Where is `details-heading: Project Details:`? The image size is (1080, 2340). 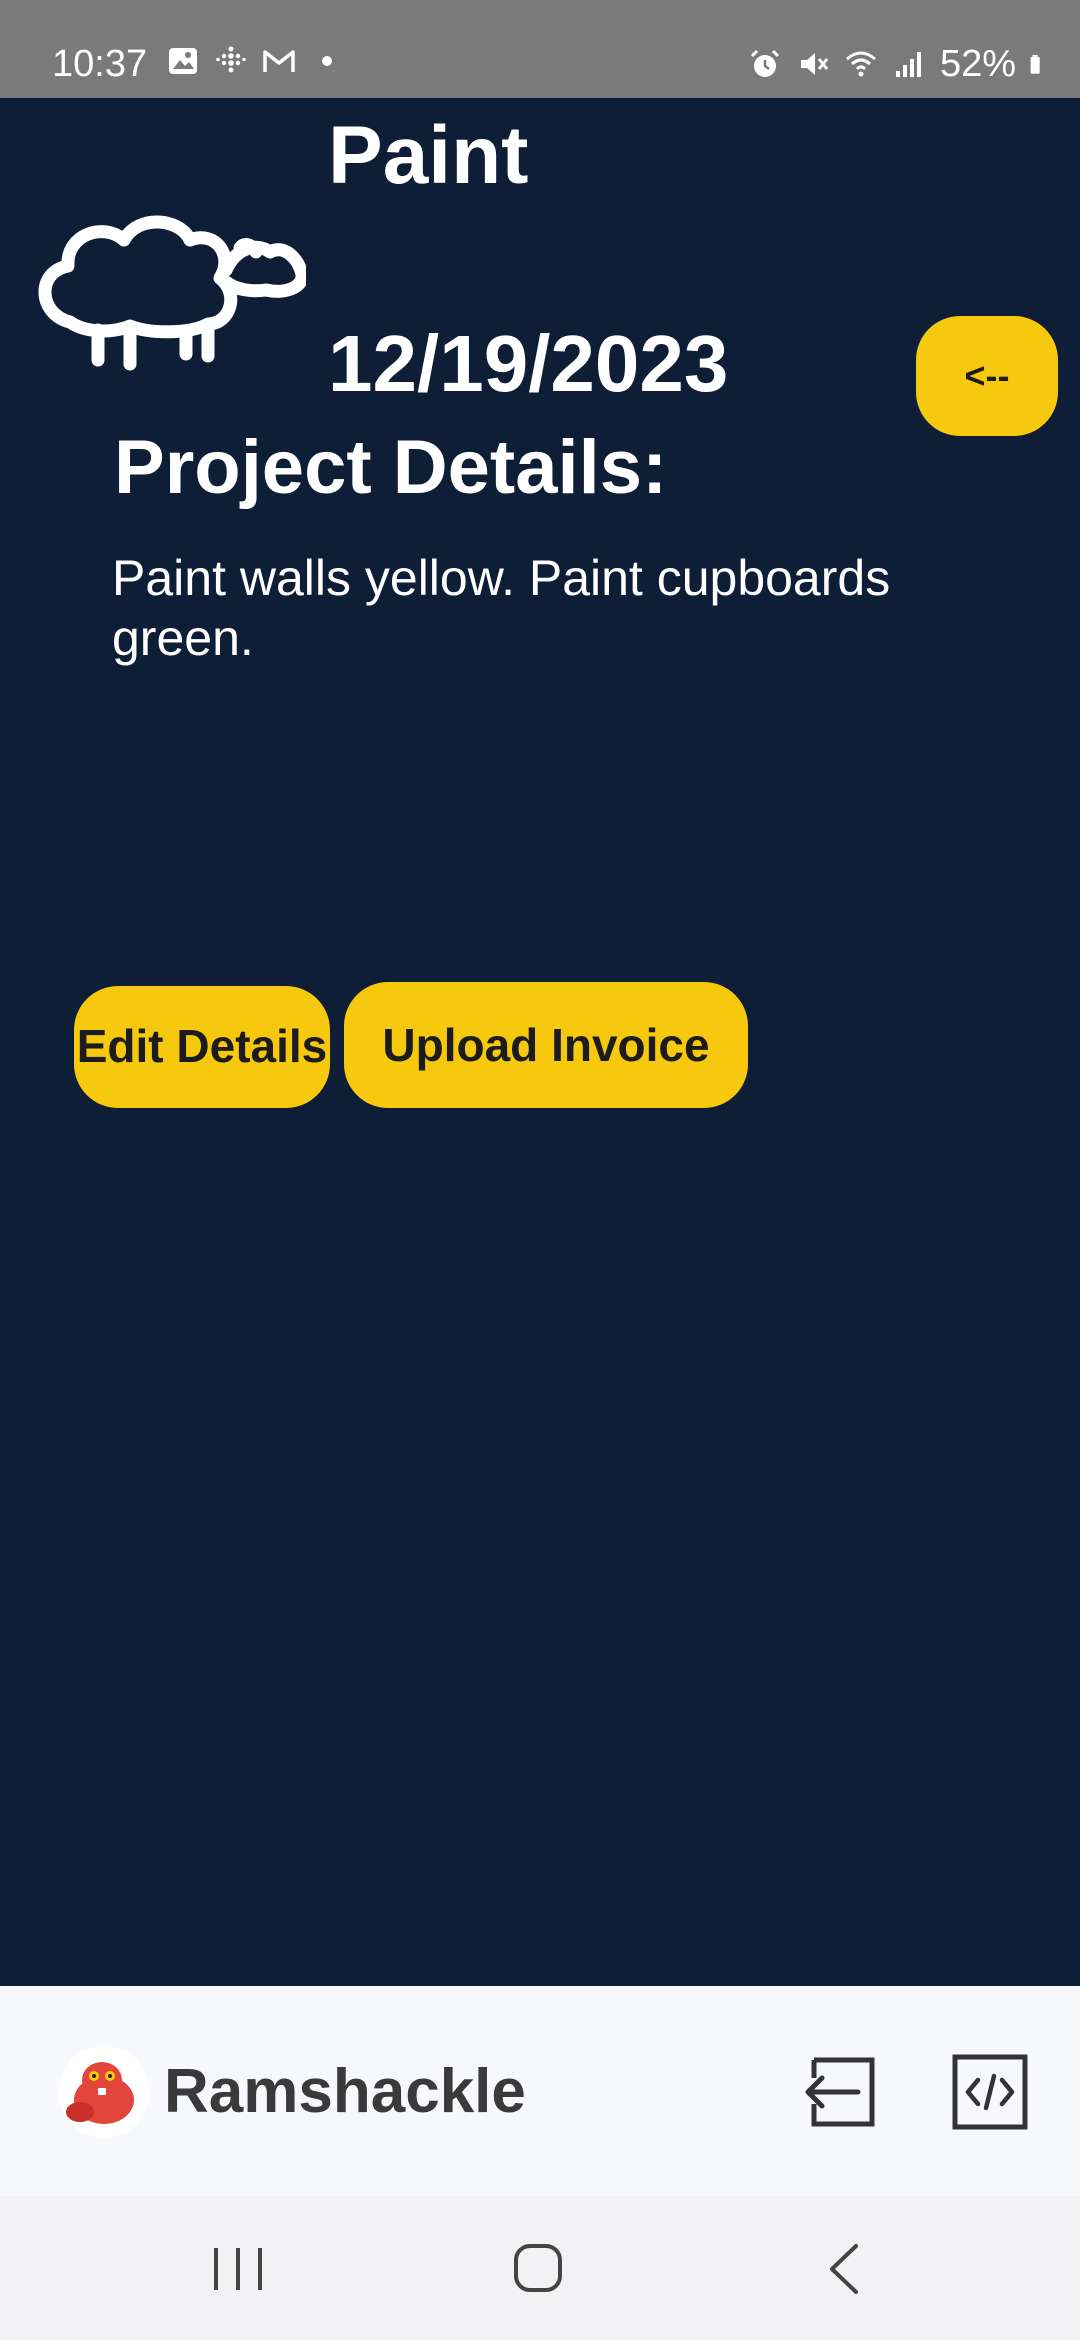 details-heading: Project Details: is located at coordinates (391, 467).